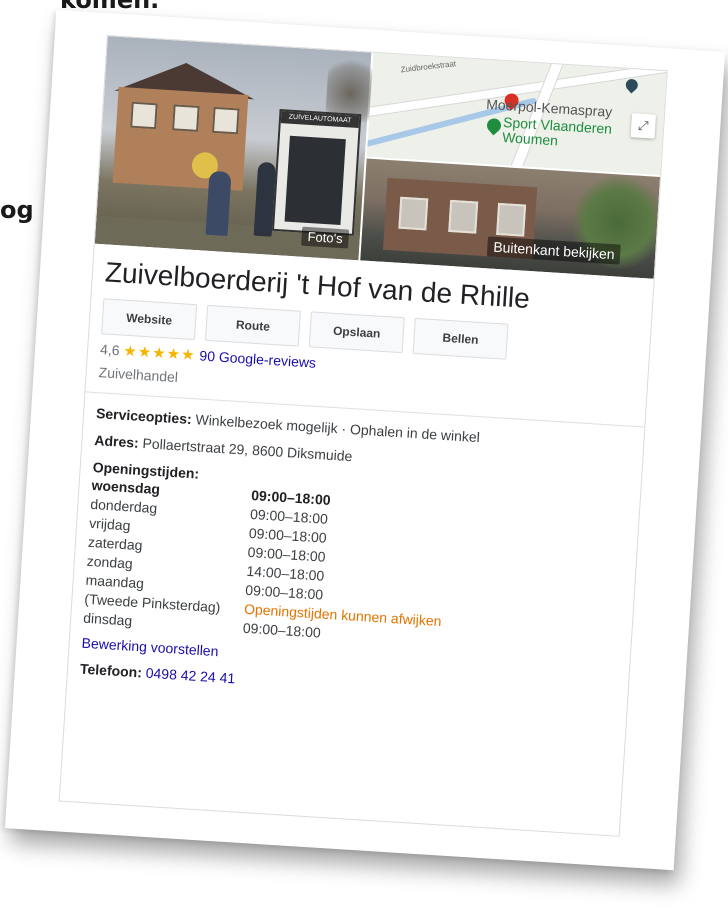 This screenshot has width=728, height=918. I want to click on main-photo: ZUIVELAUTOMAAT, so click(236, 148).